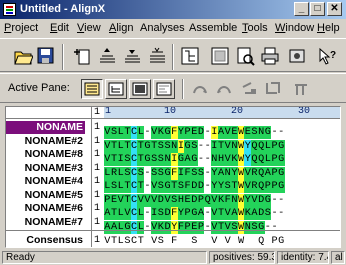  Describe the element at coordinates (334, 9) in the screenshot. I see `close-button: ✕` at that location.